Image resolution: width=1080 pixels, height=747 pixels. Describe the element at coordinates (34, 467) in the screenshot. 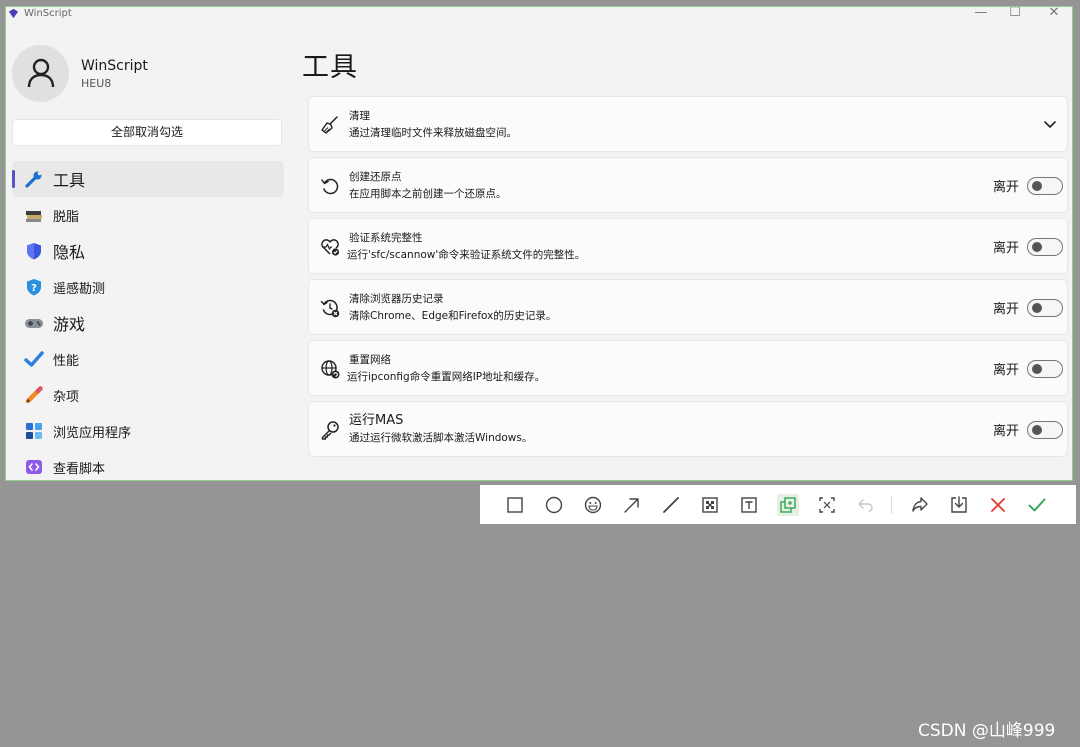

I see `code-icon` at that location.